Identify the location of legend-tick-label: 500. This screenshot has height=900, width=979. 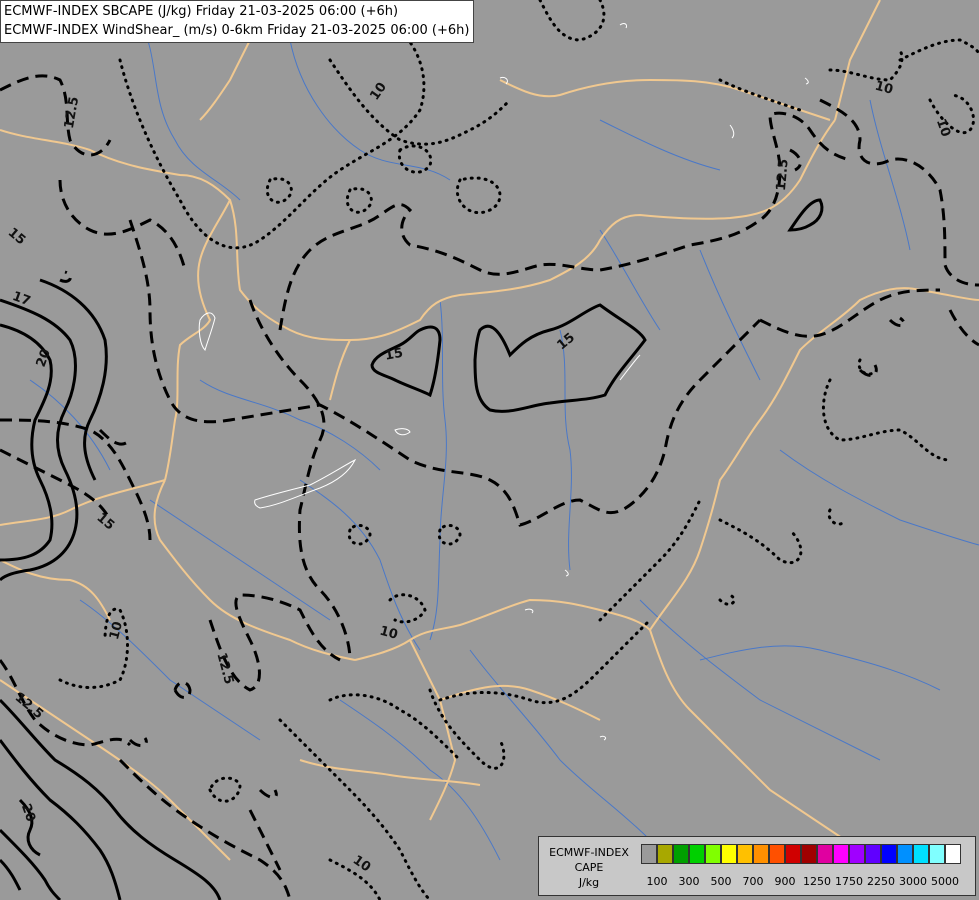
(721, 881).